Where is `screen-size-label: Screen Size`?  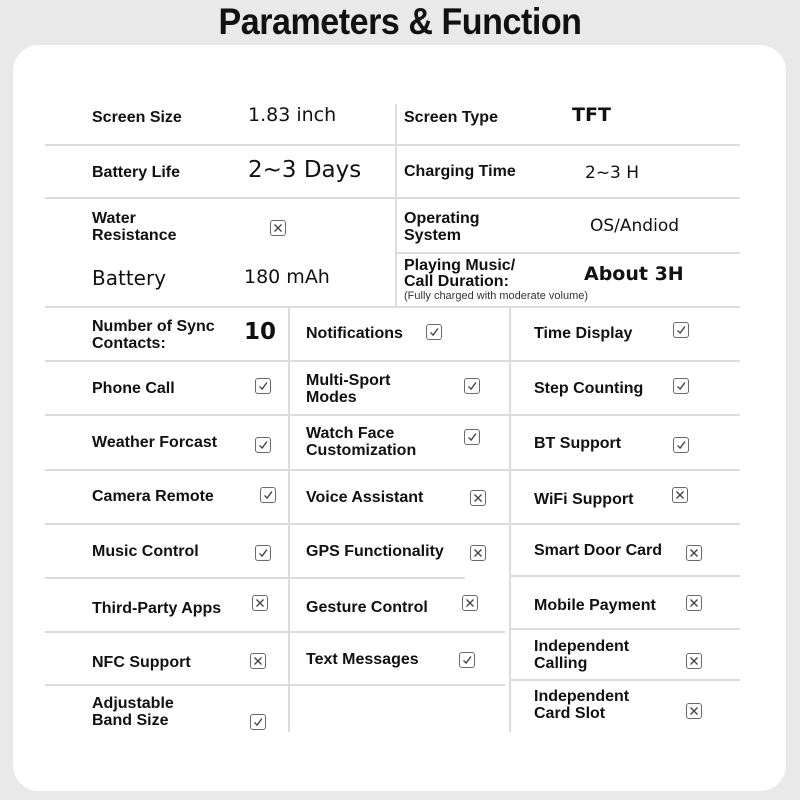
screen-size-label: Screen Size is located at coordinates (137, 117).